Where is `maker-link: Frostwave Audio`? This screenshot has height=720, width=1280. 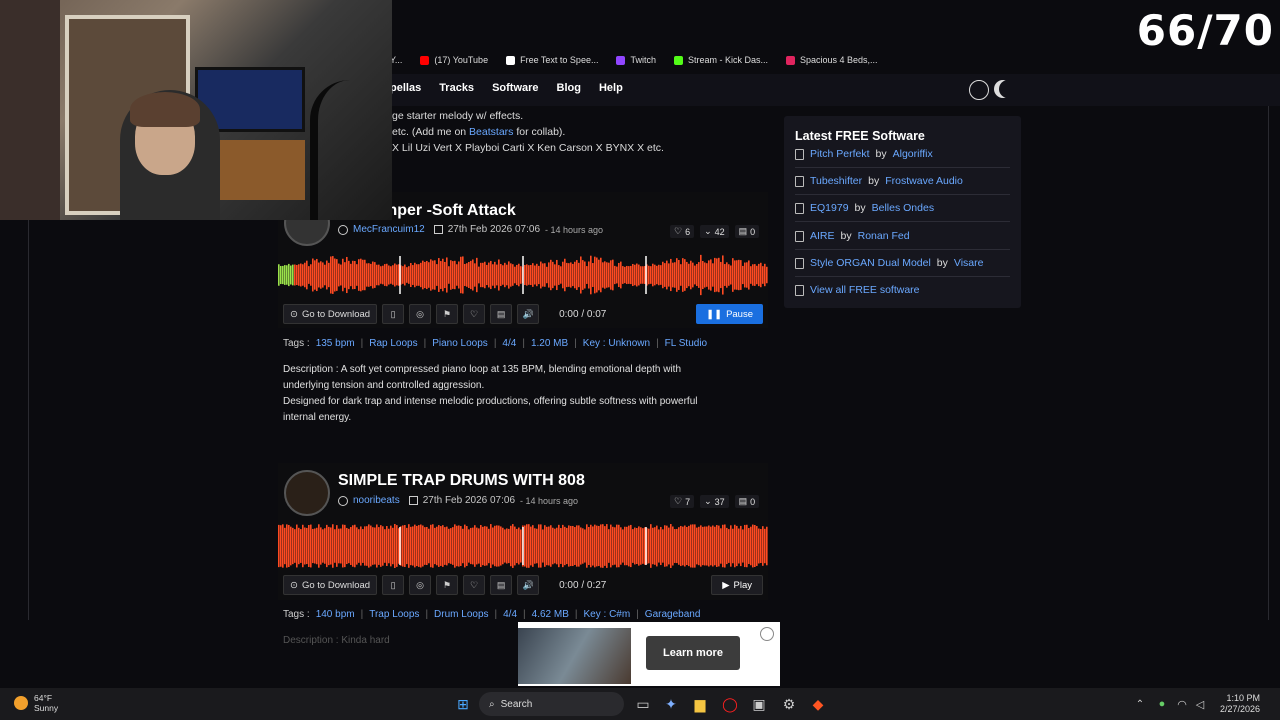 maker-link: Frostwave Audio is located at coordinates (924, 181).